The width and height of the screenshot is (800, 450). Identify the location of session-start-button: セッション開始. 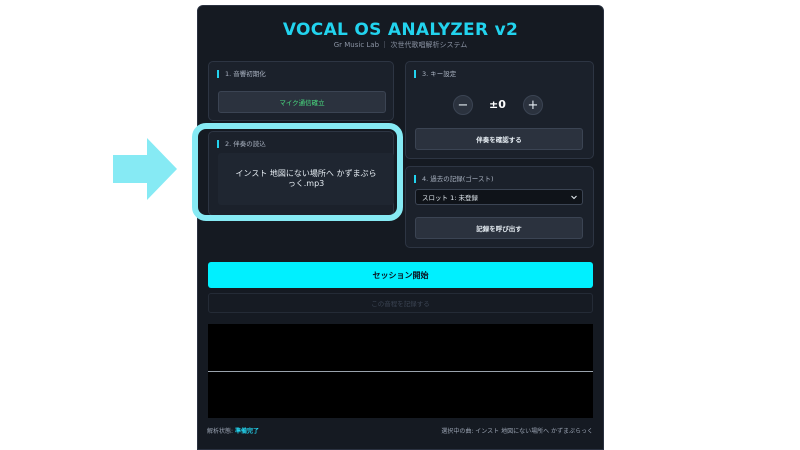
(400, 275).